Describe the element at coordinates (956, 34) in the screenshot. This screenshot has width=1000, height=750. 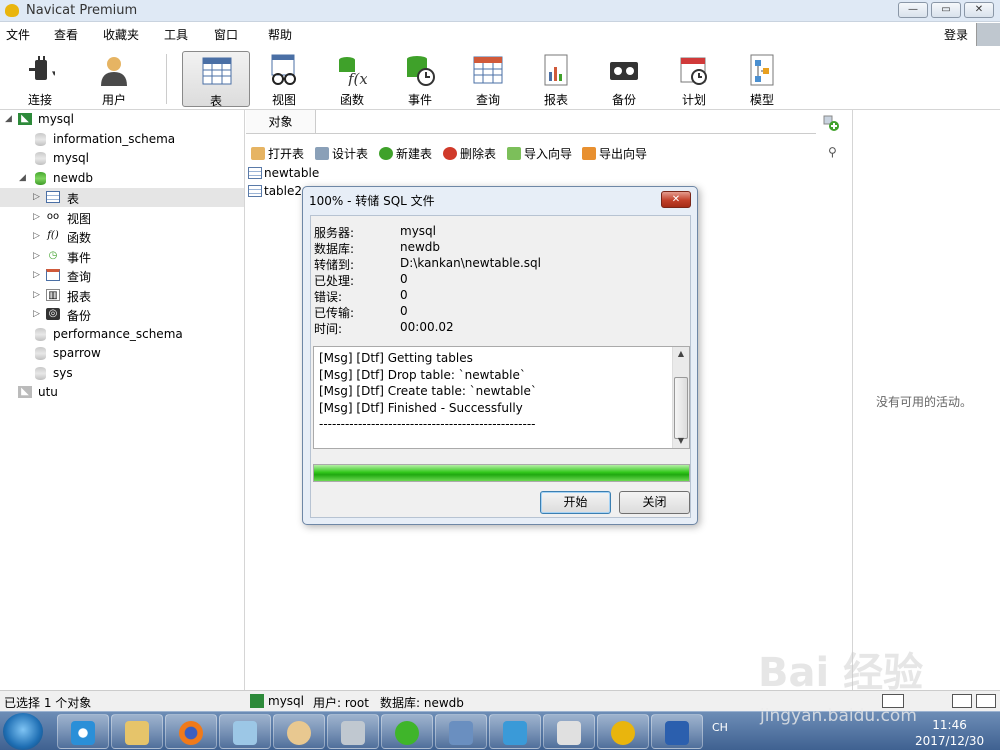
I see `login-link: 登录` at that location.